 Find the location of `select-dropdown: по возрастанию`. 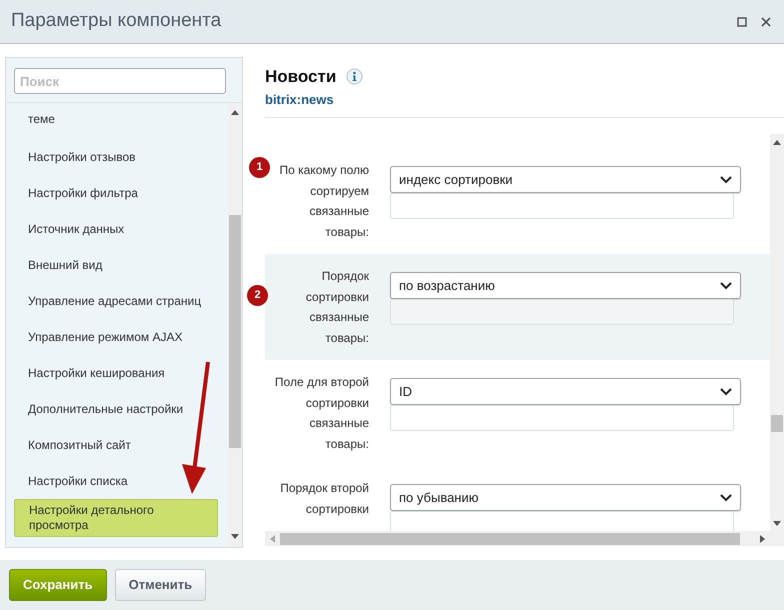

select-dropdown: по возрастанию is located at coordinates (565, 285).